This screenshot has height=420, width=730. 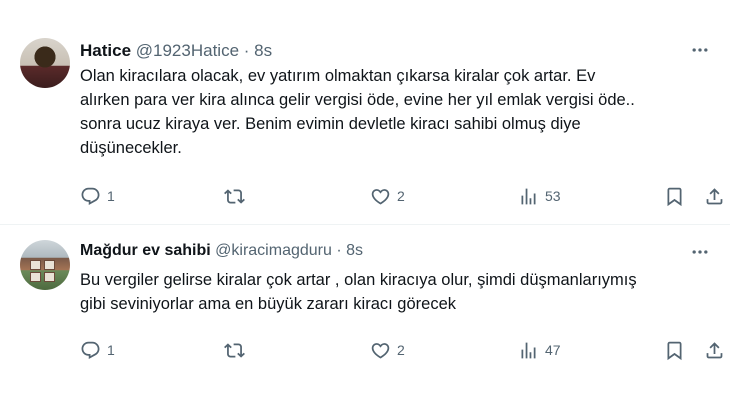 I want to click on view-count: 53, so click(x=553, y=196).